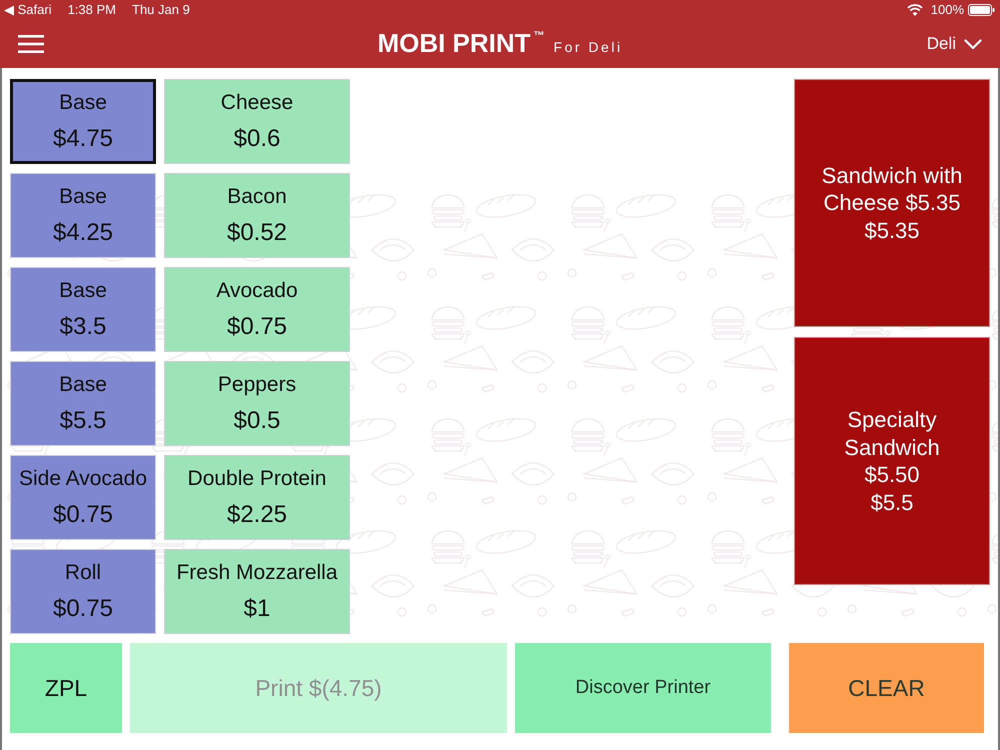  What do you see at coordinates (588, 47) in the screenshot?
I see `app-subtitle: For Deli` at bounding box center [588, 47].